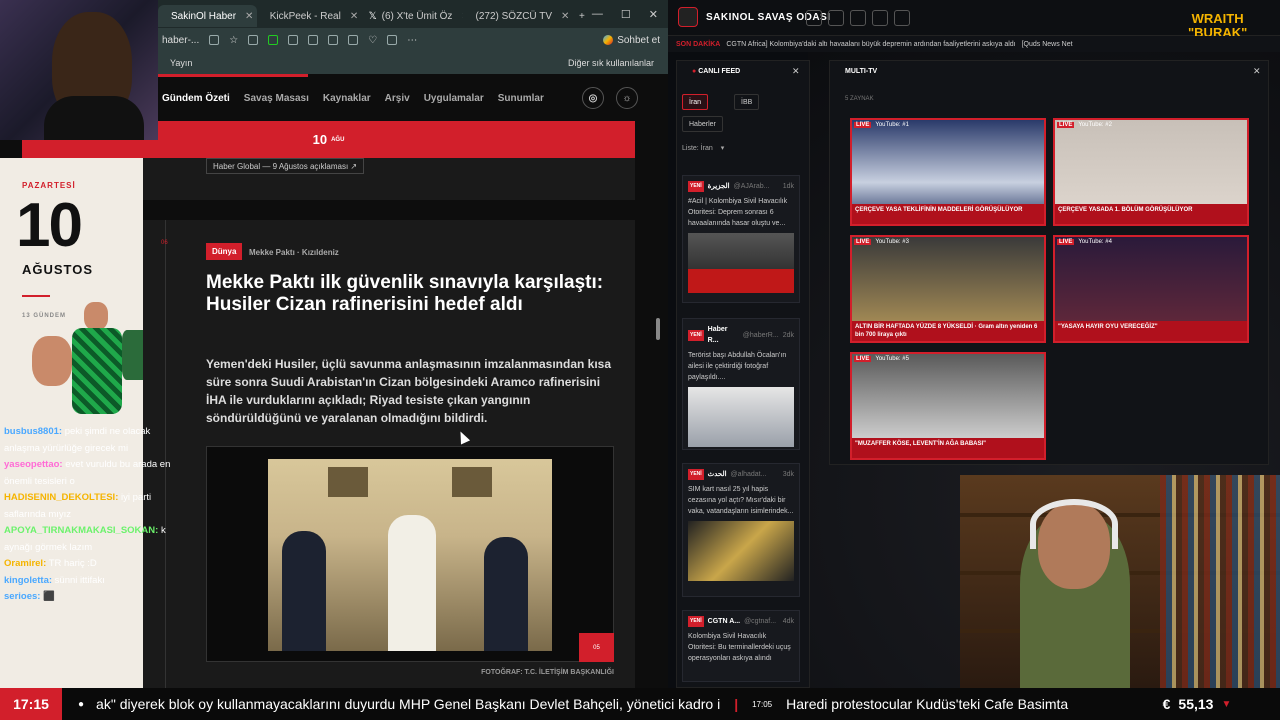  I want to click on new-tab-button: +, so click(581, 16).